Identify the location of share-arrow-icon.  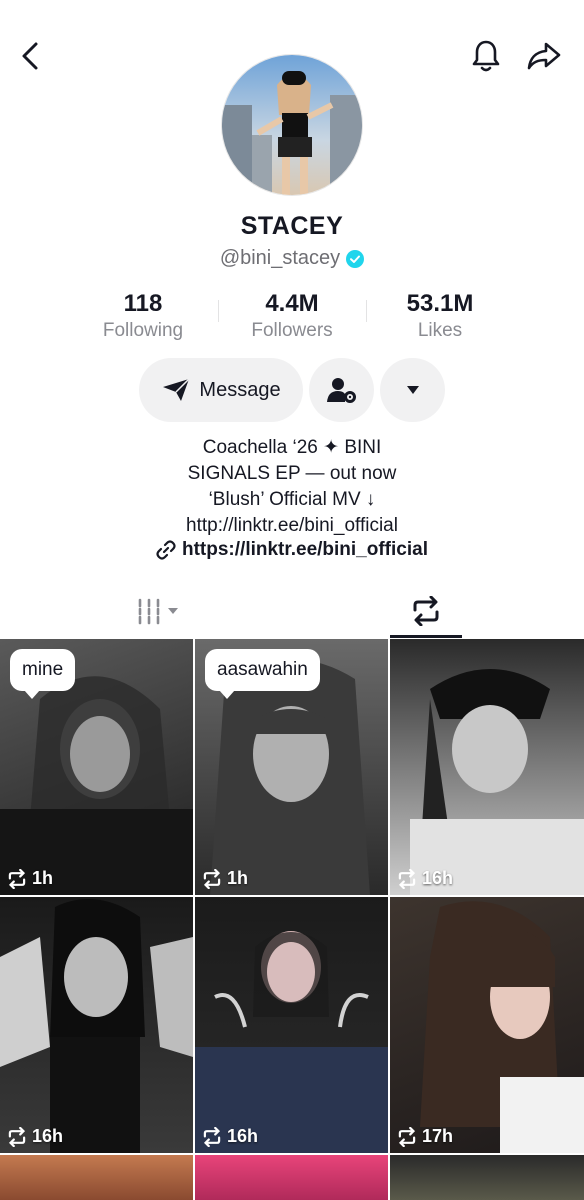
(544, 56).